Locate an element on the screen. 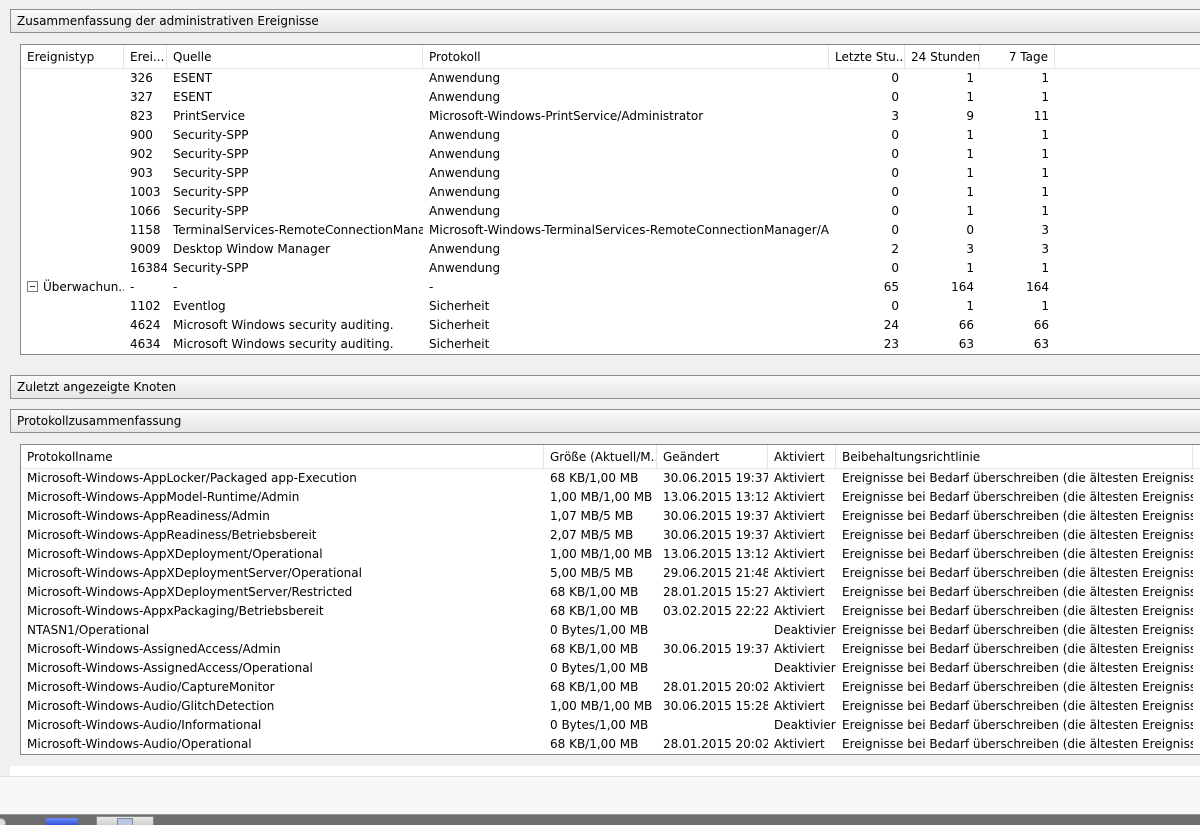 The image size is (1200, 825). event-group-row: Überwachun... - - -65 164 164 is located at coordinates (610, 287).